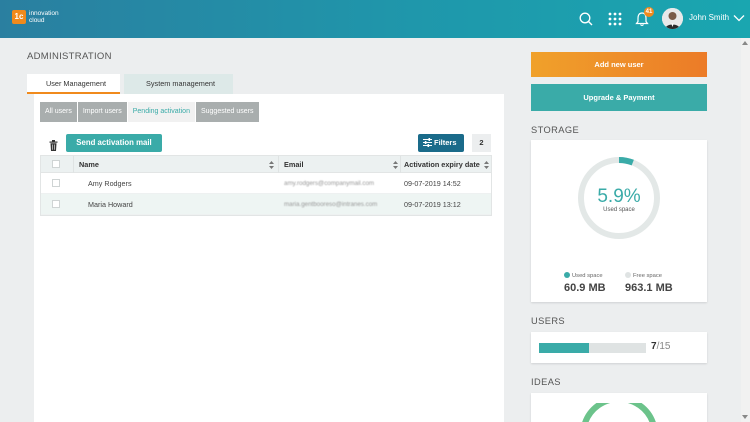 The height and width of the screenshot is (422, 750). What do you see at coordinates (587, 276) in the screenshot?
I see `legend-used-label: Used space` at bounding box center [587, 276].